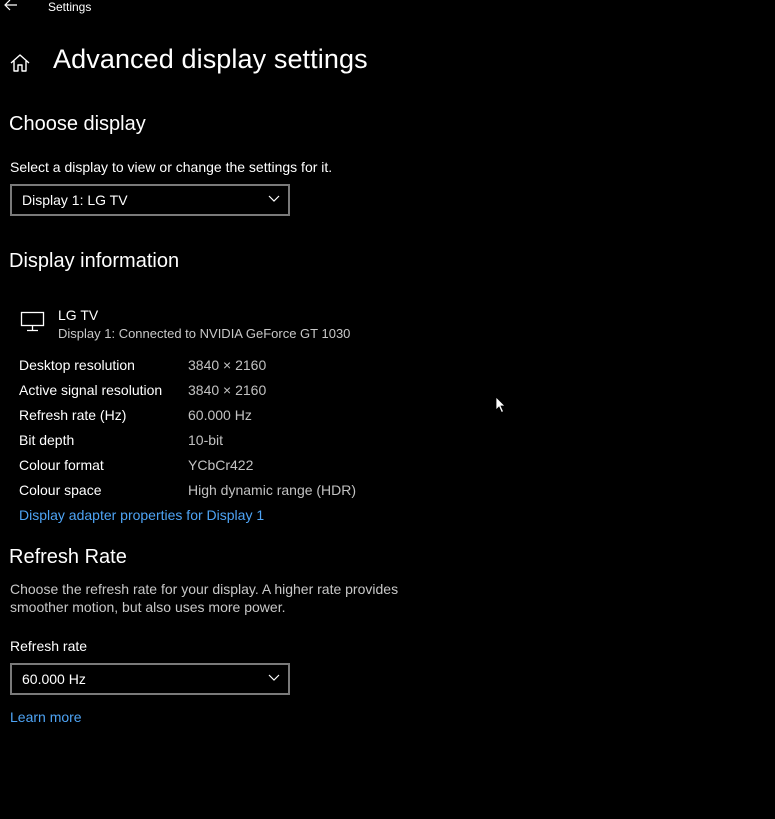  Describe the element at coordinates (49, 646) in the screenshot. I see `refresh-rate-label: Refresh rate` at that location.